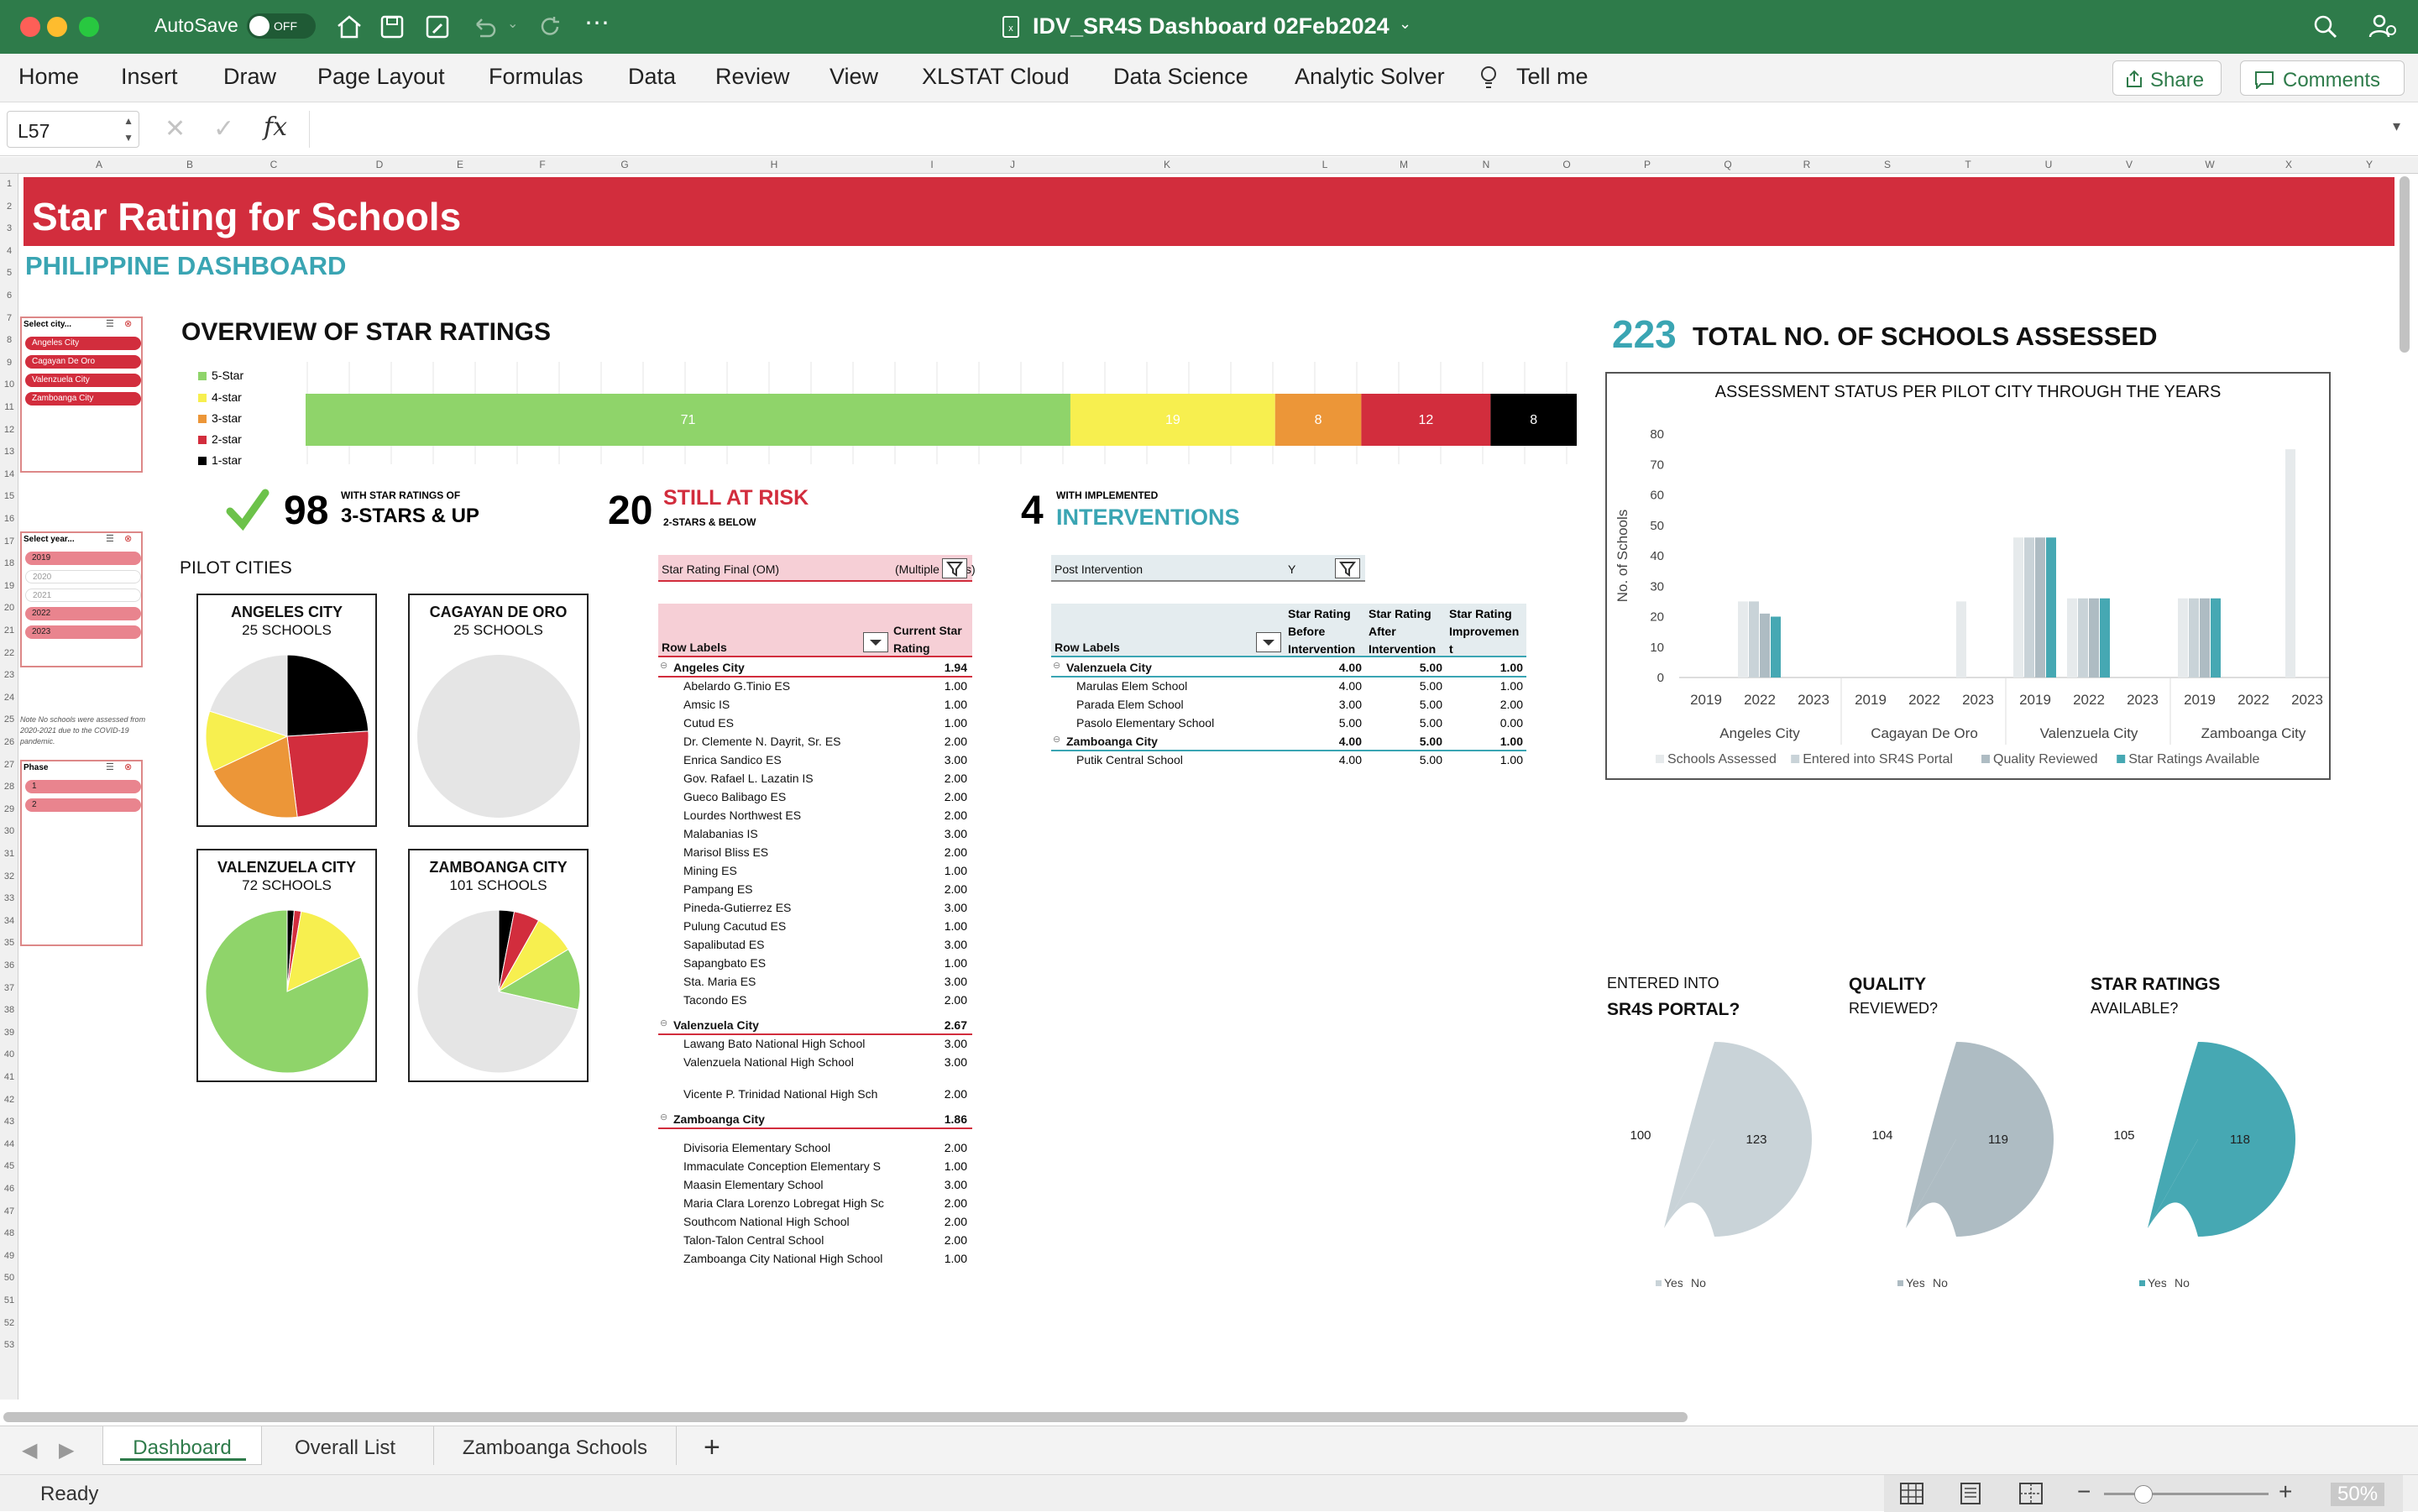 This screenshot has height=1512, width=2418. Describe the element at coordinates (652, 77) in the screenshot. I see `menu-data: Data` at that location.